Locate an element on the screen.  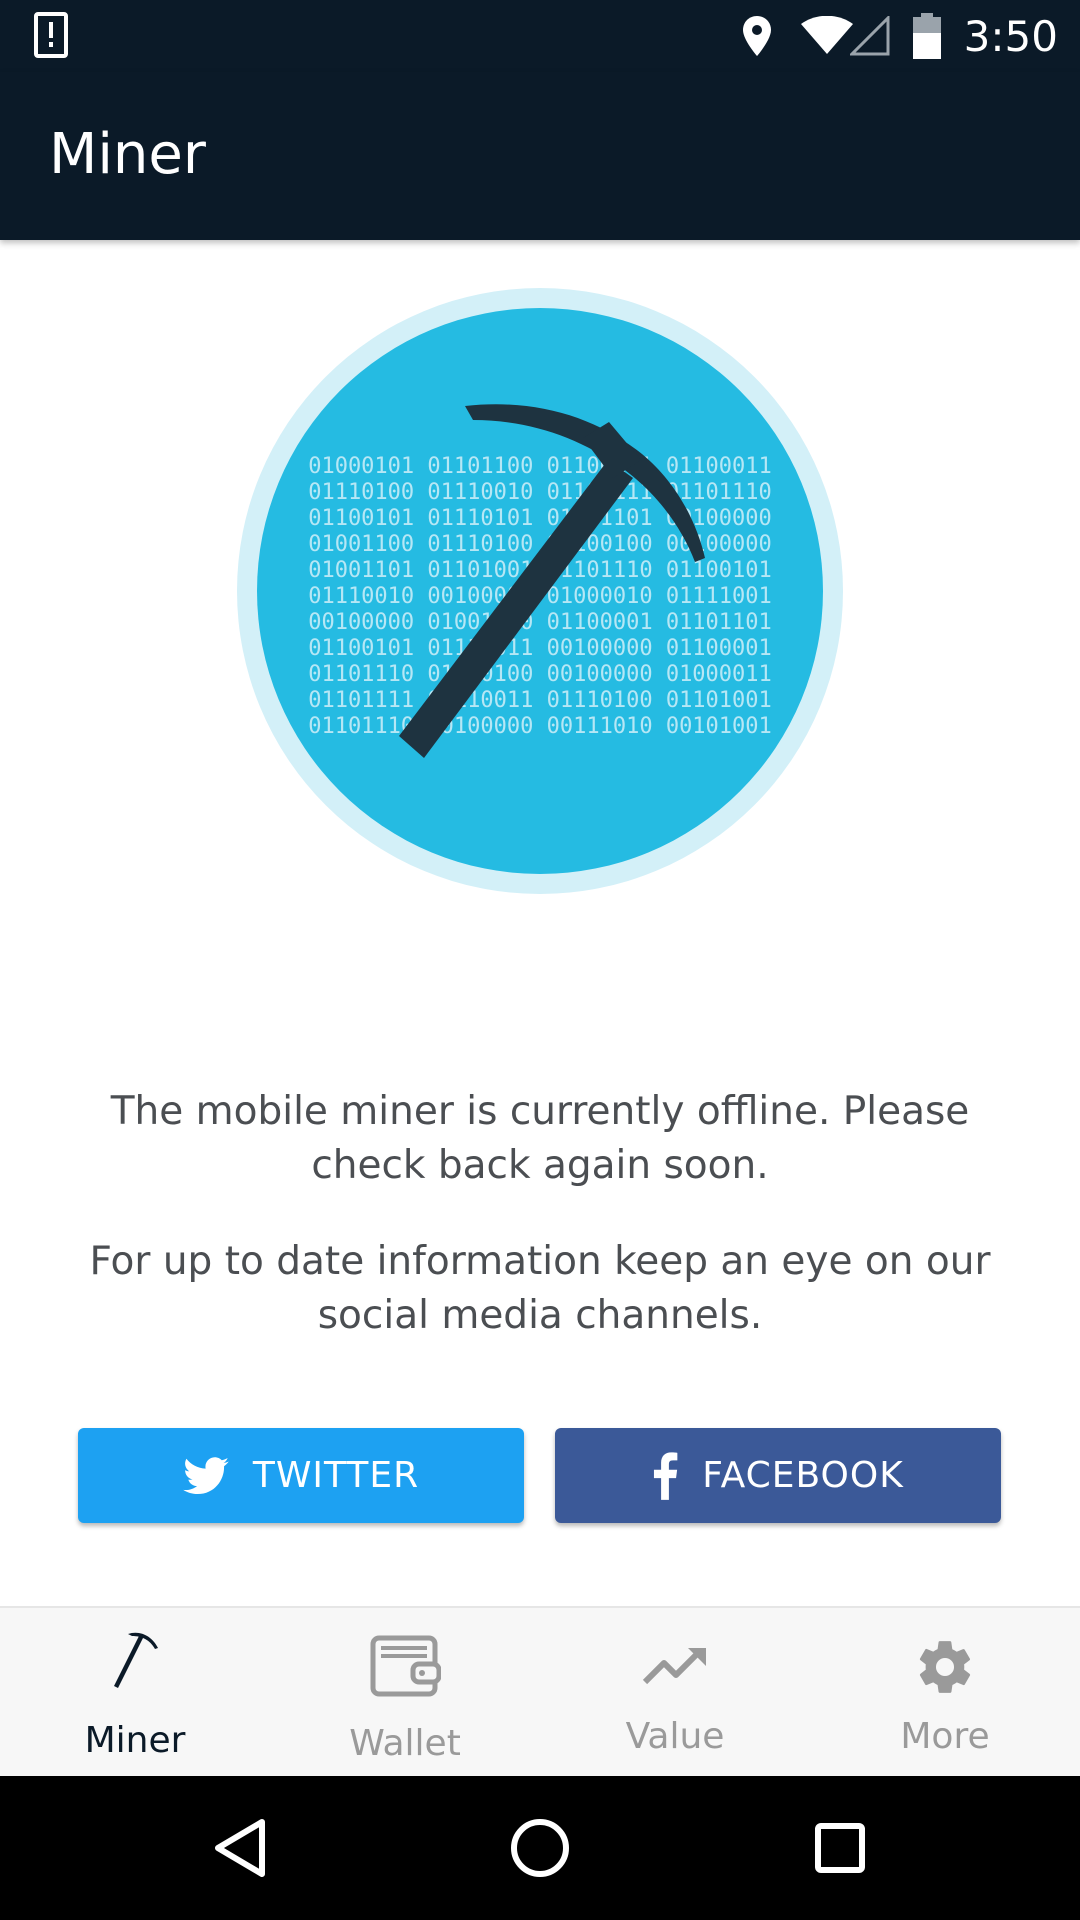
nav-item-more: More is located at coordinates (945, 1693).